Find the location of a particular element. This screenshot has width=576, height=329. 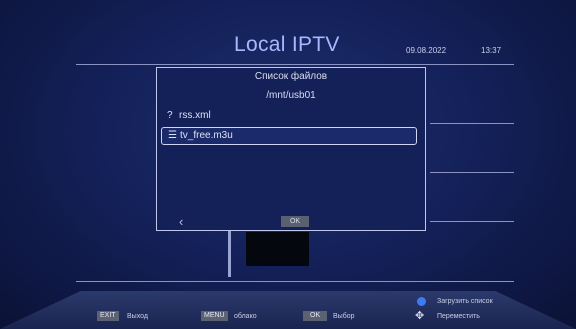

menu-label: облако is located at coordinates (245, 316).